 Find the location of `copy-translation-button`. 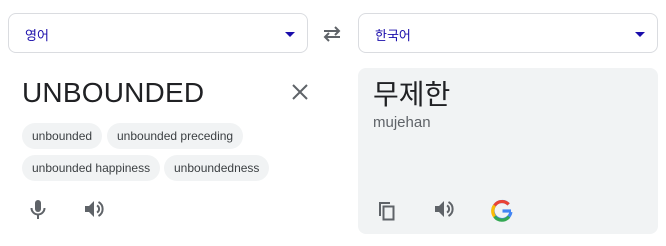

copy-translation-button is located at coordinates (387, 211).